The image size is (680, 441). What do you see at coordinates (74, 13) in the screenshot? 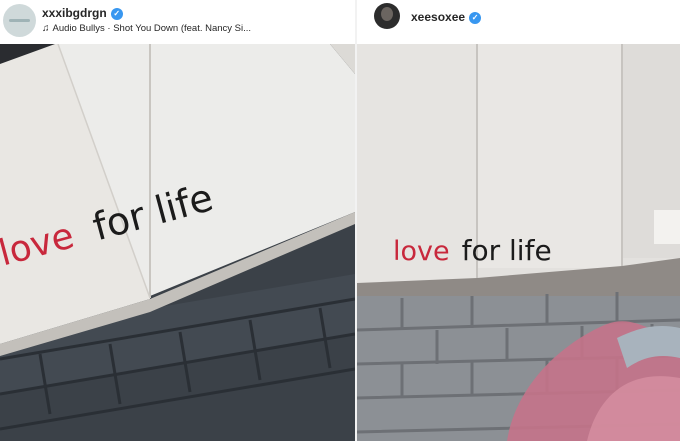
I see `username: xxxibgdrgn` at bounding box center [74, 13].